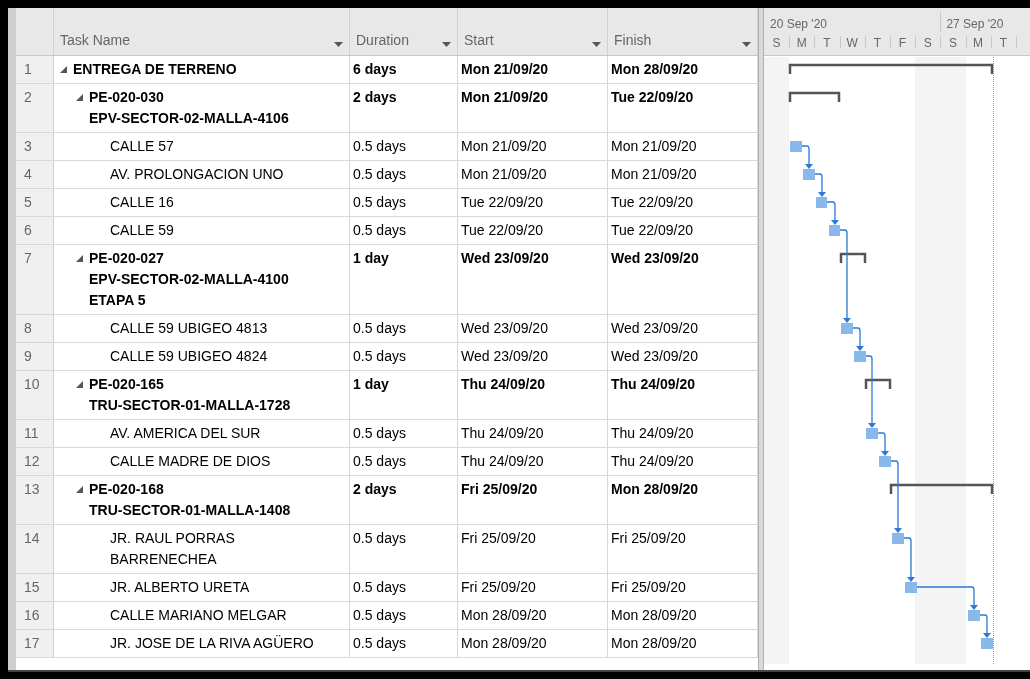 The width and height of the screenshot is (1030, 679). Describe the element at coordinates (142, 230) in the screenshot. I see `task-name: CALLE 59` at that location.